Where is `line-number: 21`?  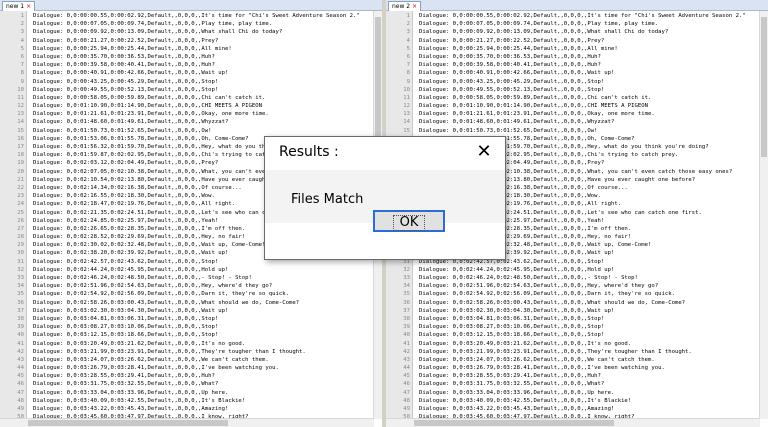 line-number: 21 is located at coordinates (20, 179).